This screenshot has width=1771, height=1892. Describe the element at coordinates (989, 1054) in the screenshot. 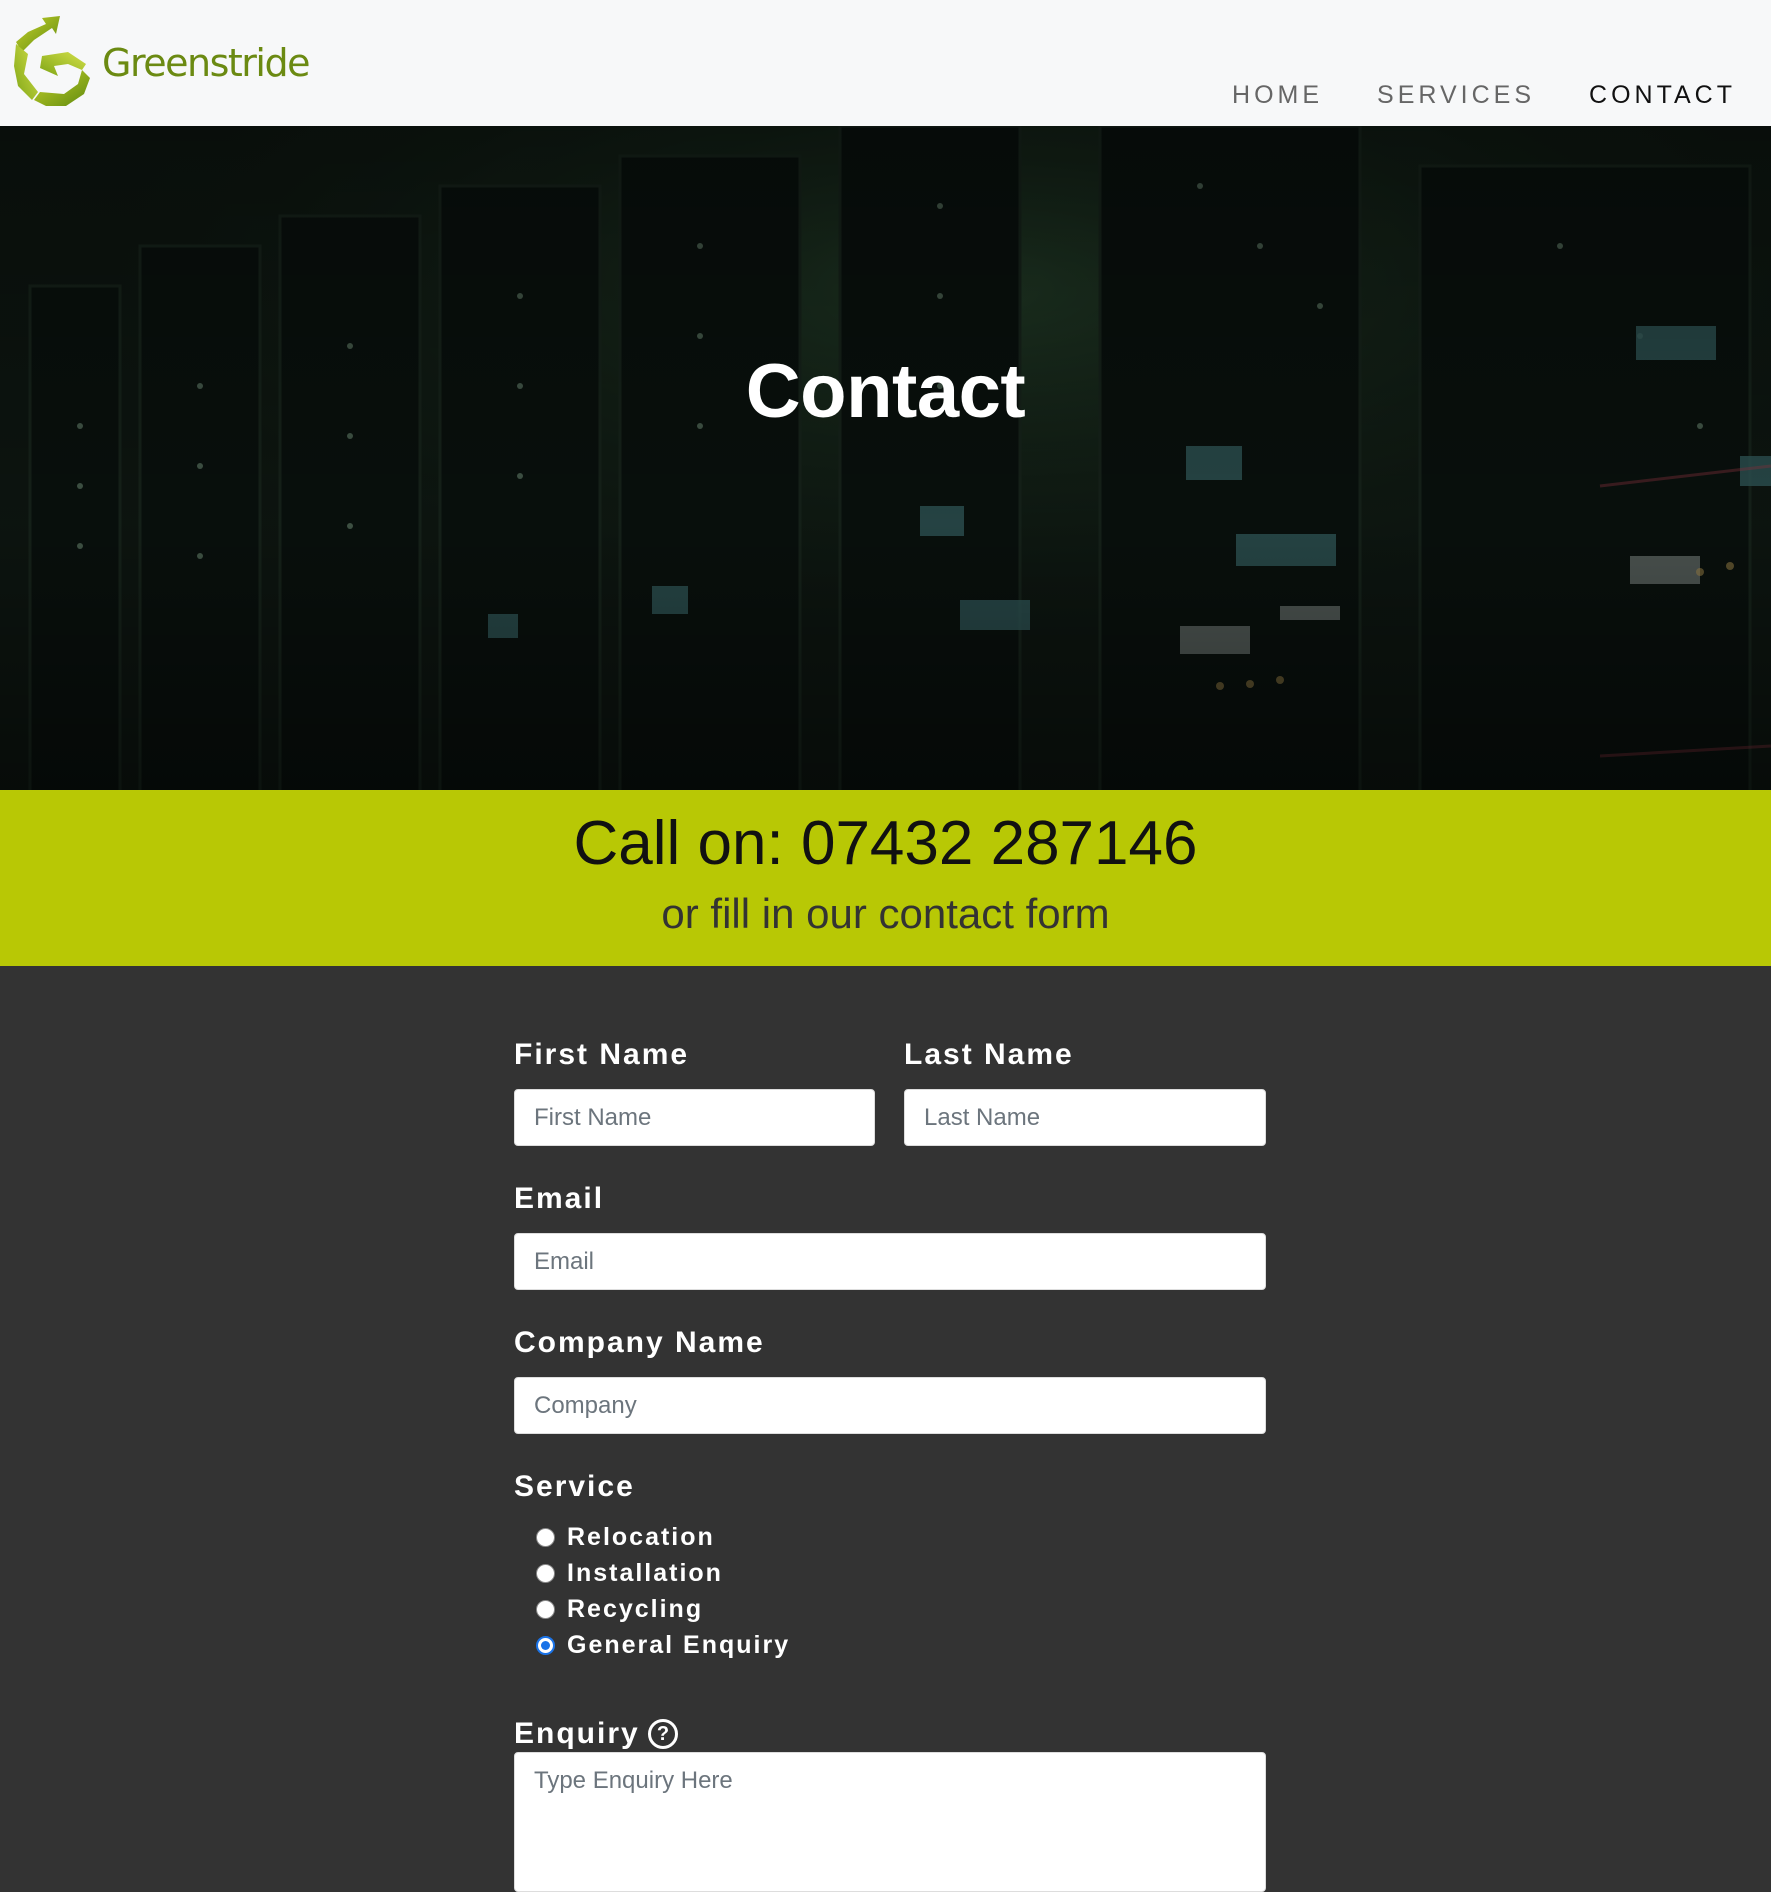

I see `last-name-label: Last Name` at that location.